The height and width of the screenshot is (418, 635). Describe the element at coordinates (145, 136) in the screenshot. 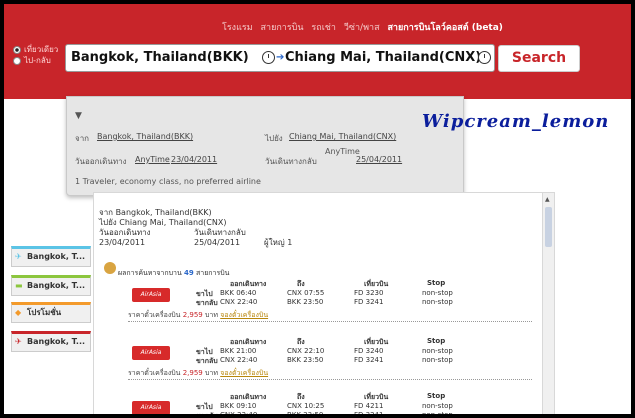

I see `from-link: Bangkok, Thailand(BKK)` at that location.